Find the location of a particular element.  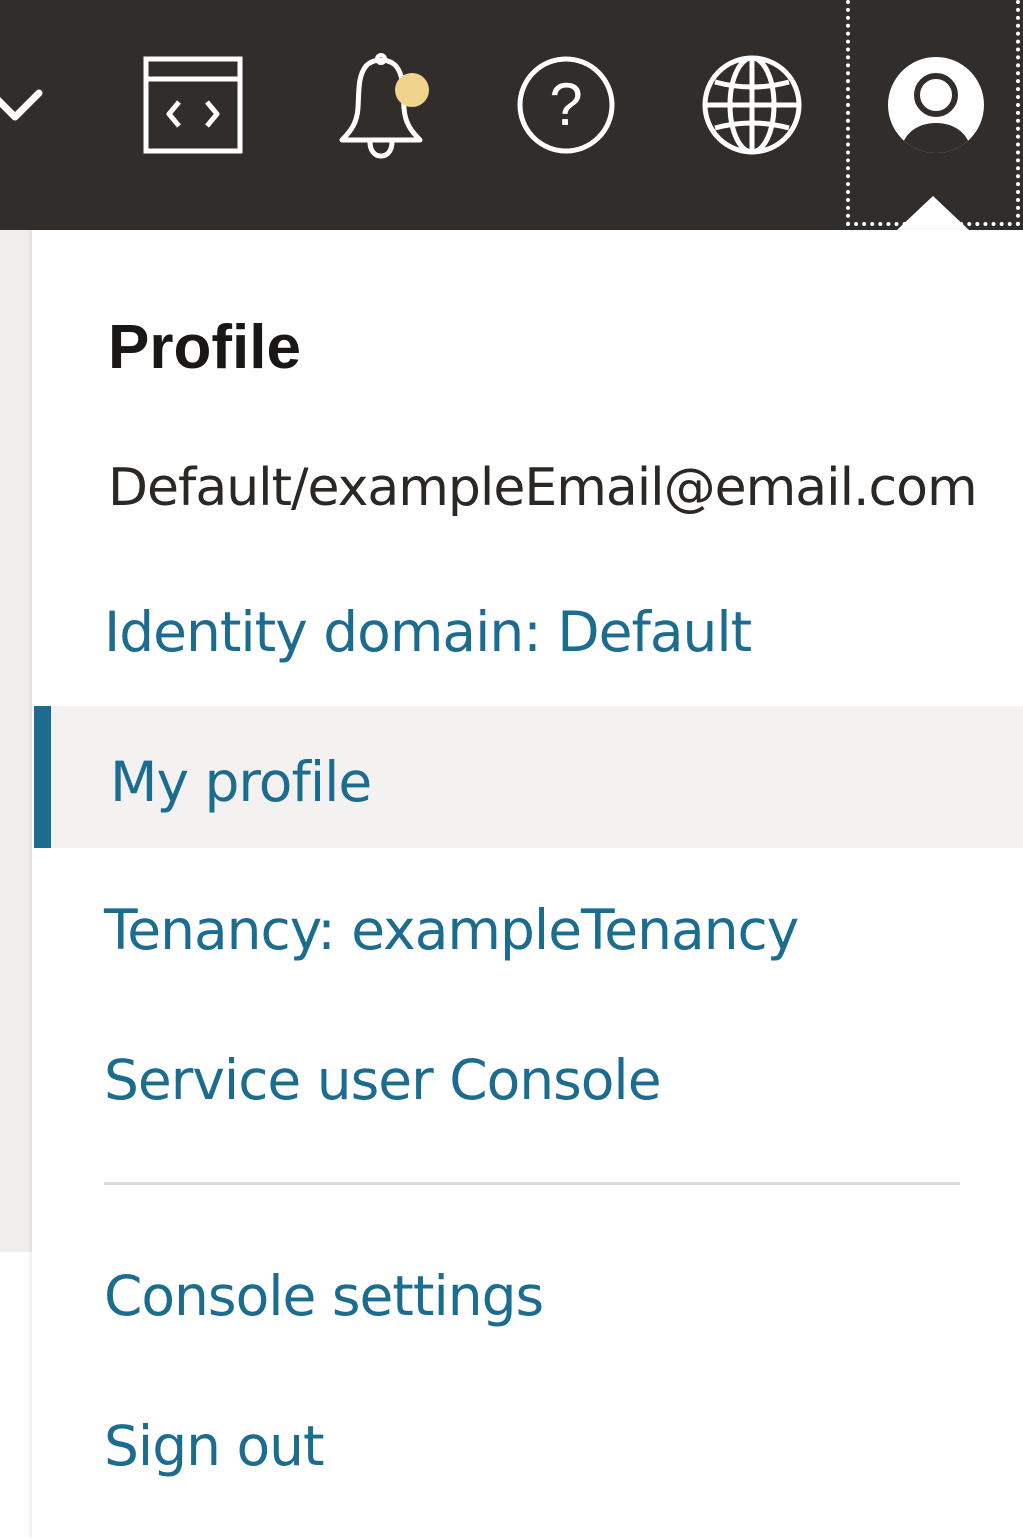

globe-icon is located at coordinates (752, 105).